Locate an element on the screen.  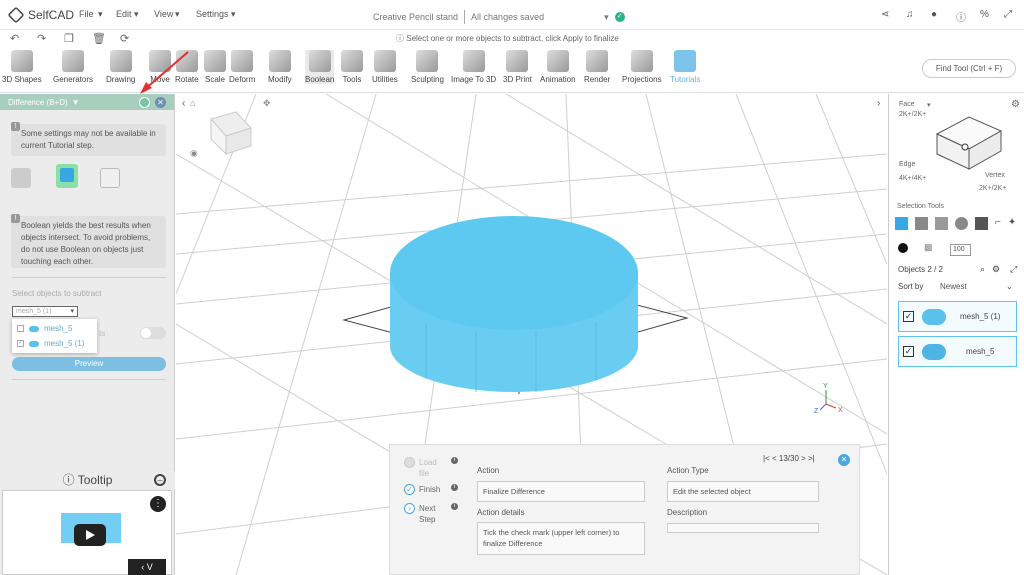
more-options-icon: ⋮ is located at coordinates (158, 504).